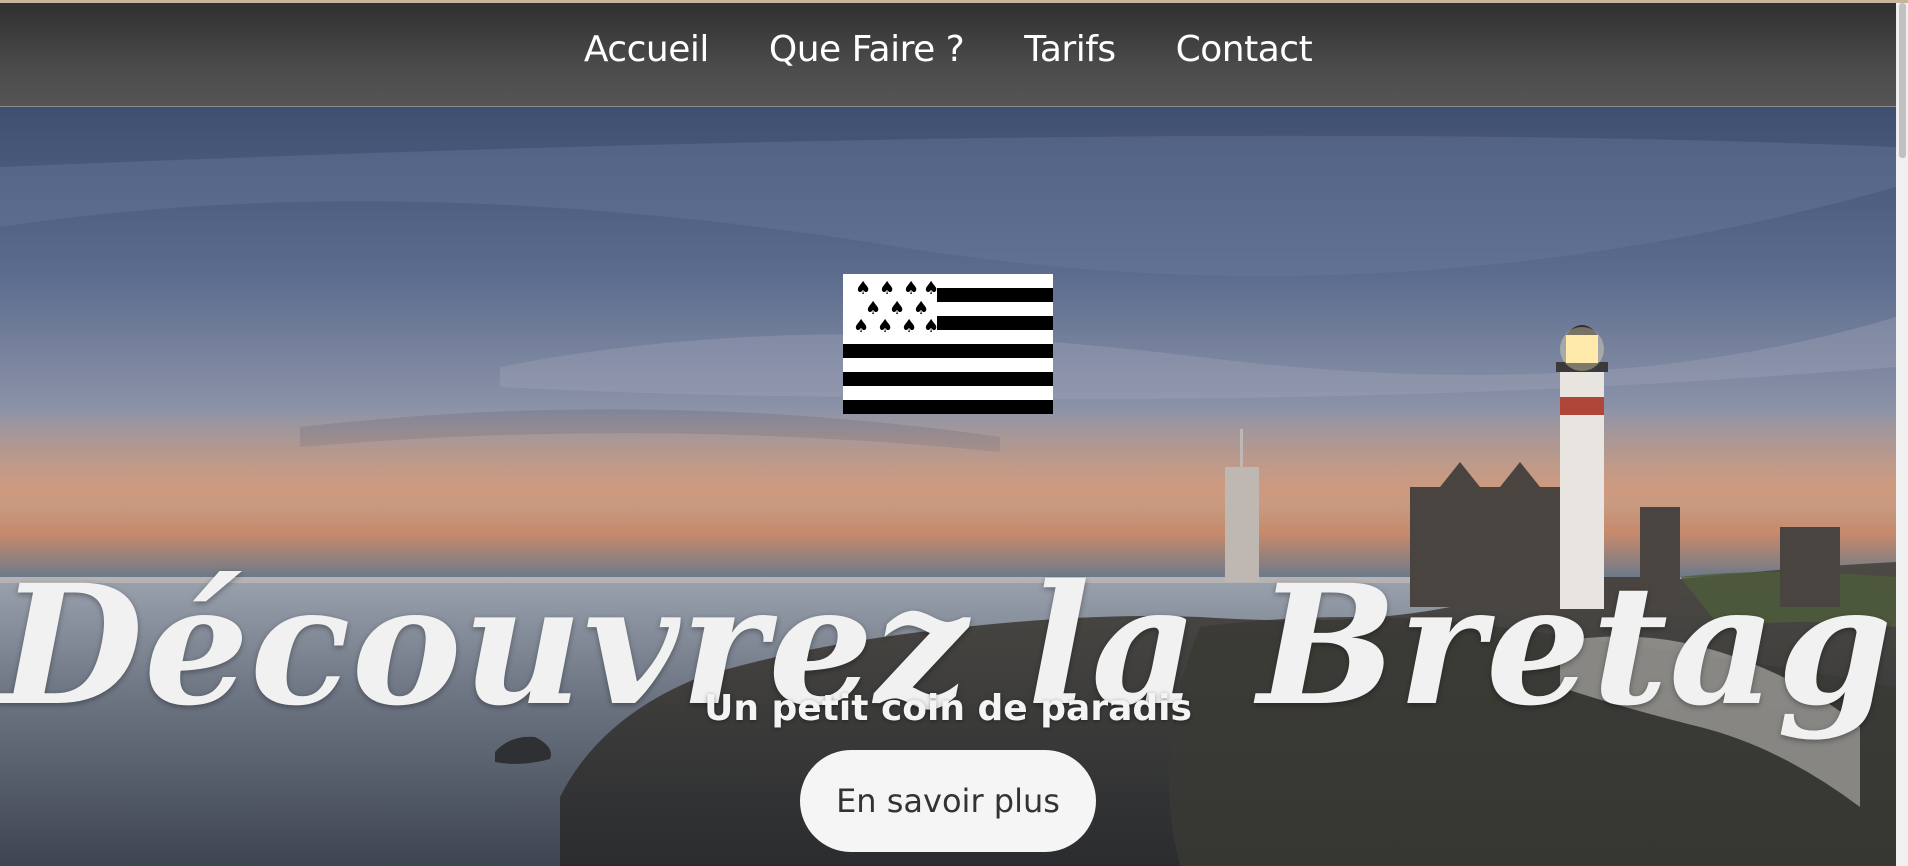 Image resolution: width=1908 pixels, height=866 pixels. I want to click on breton-flag-icon: ♠ ♠ ♠ ♠ ♠ ♠ ♠ ♠ ♠ ♠ ♠, so click(948, 344).